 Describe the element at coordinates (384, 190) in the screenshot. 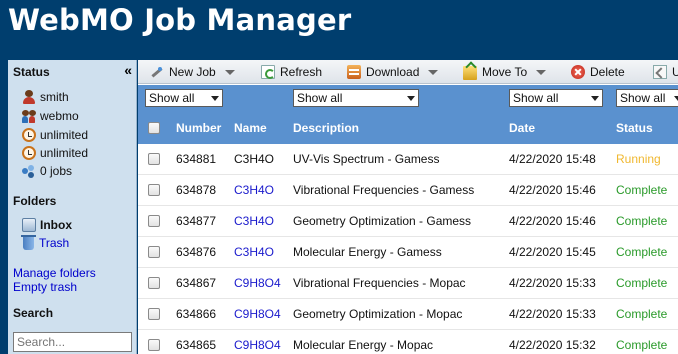

I see `job-description: Vibrational Frequencies - Gamess` at that location.